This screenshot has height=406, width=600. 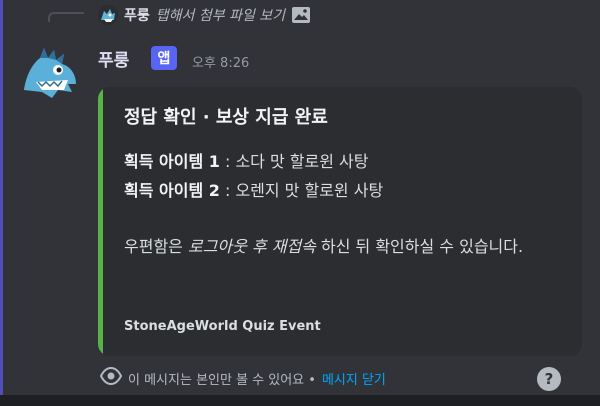 I want to click on message-author: 푸룽, so click(x=113, y=58).